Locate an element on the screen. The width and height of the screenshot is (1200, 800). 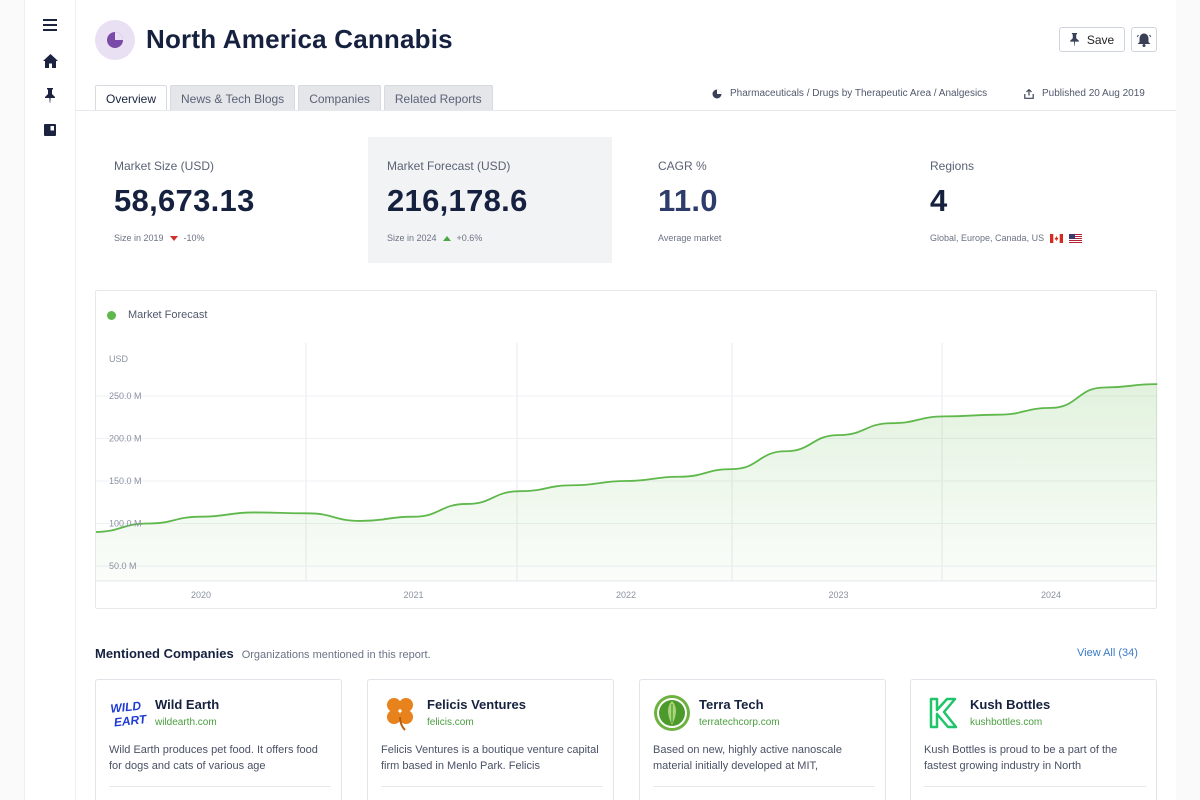
felicis-clover-logo is located at coordinates (400, 713).